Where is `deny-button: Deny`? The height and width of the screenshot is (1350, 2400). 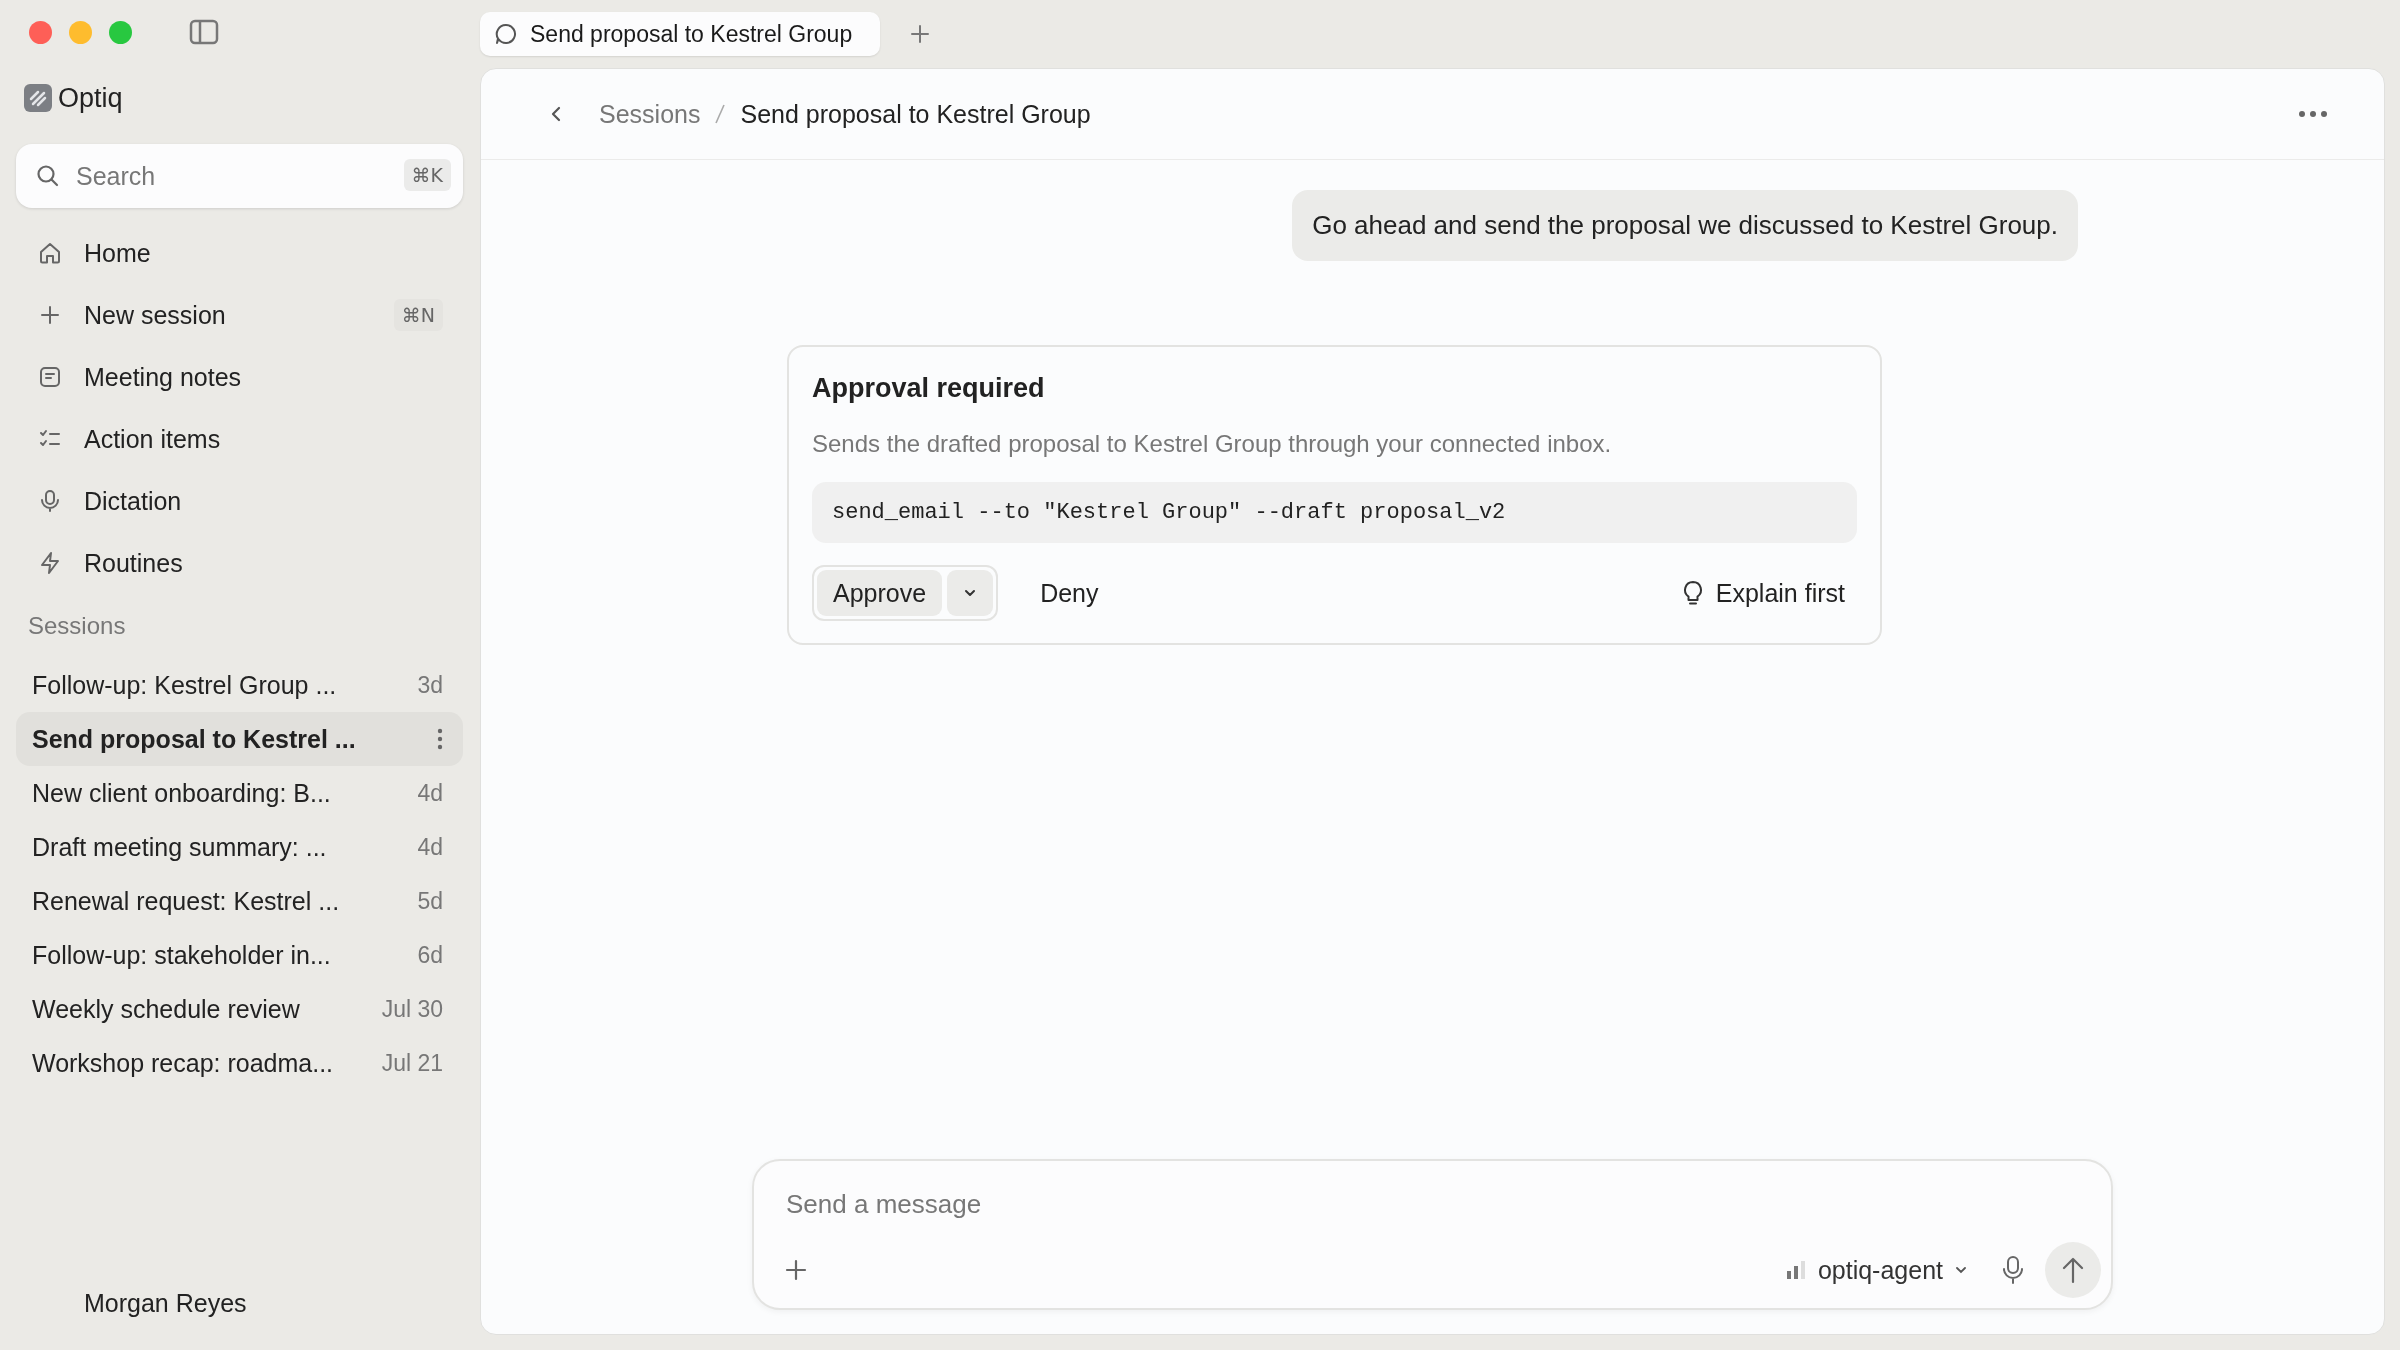 deny-button: Deny is located at coordinates (1069, 593).